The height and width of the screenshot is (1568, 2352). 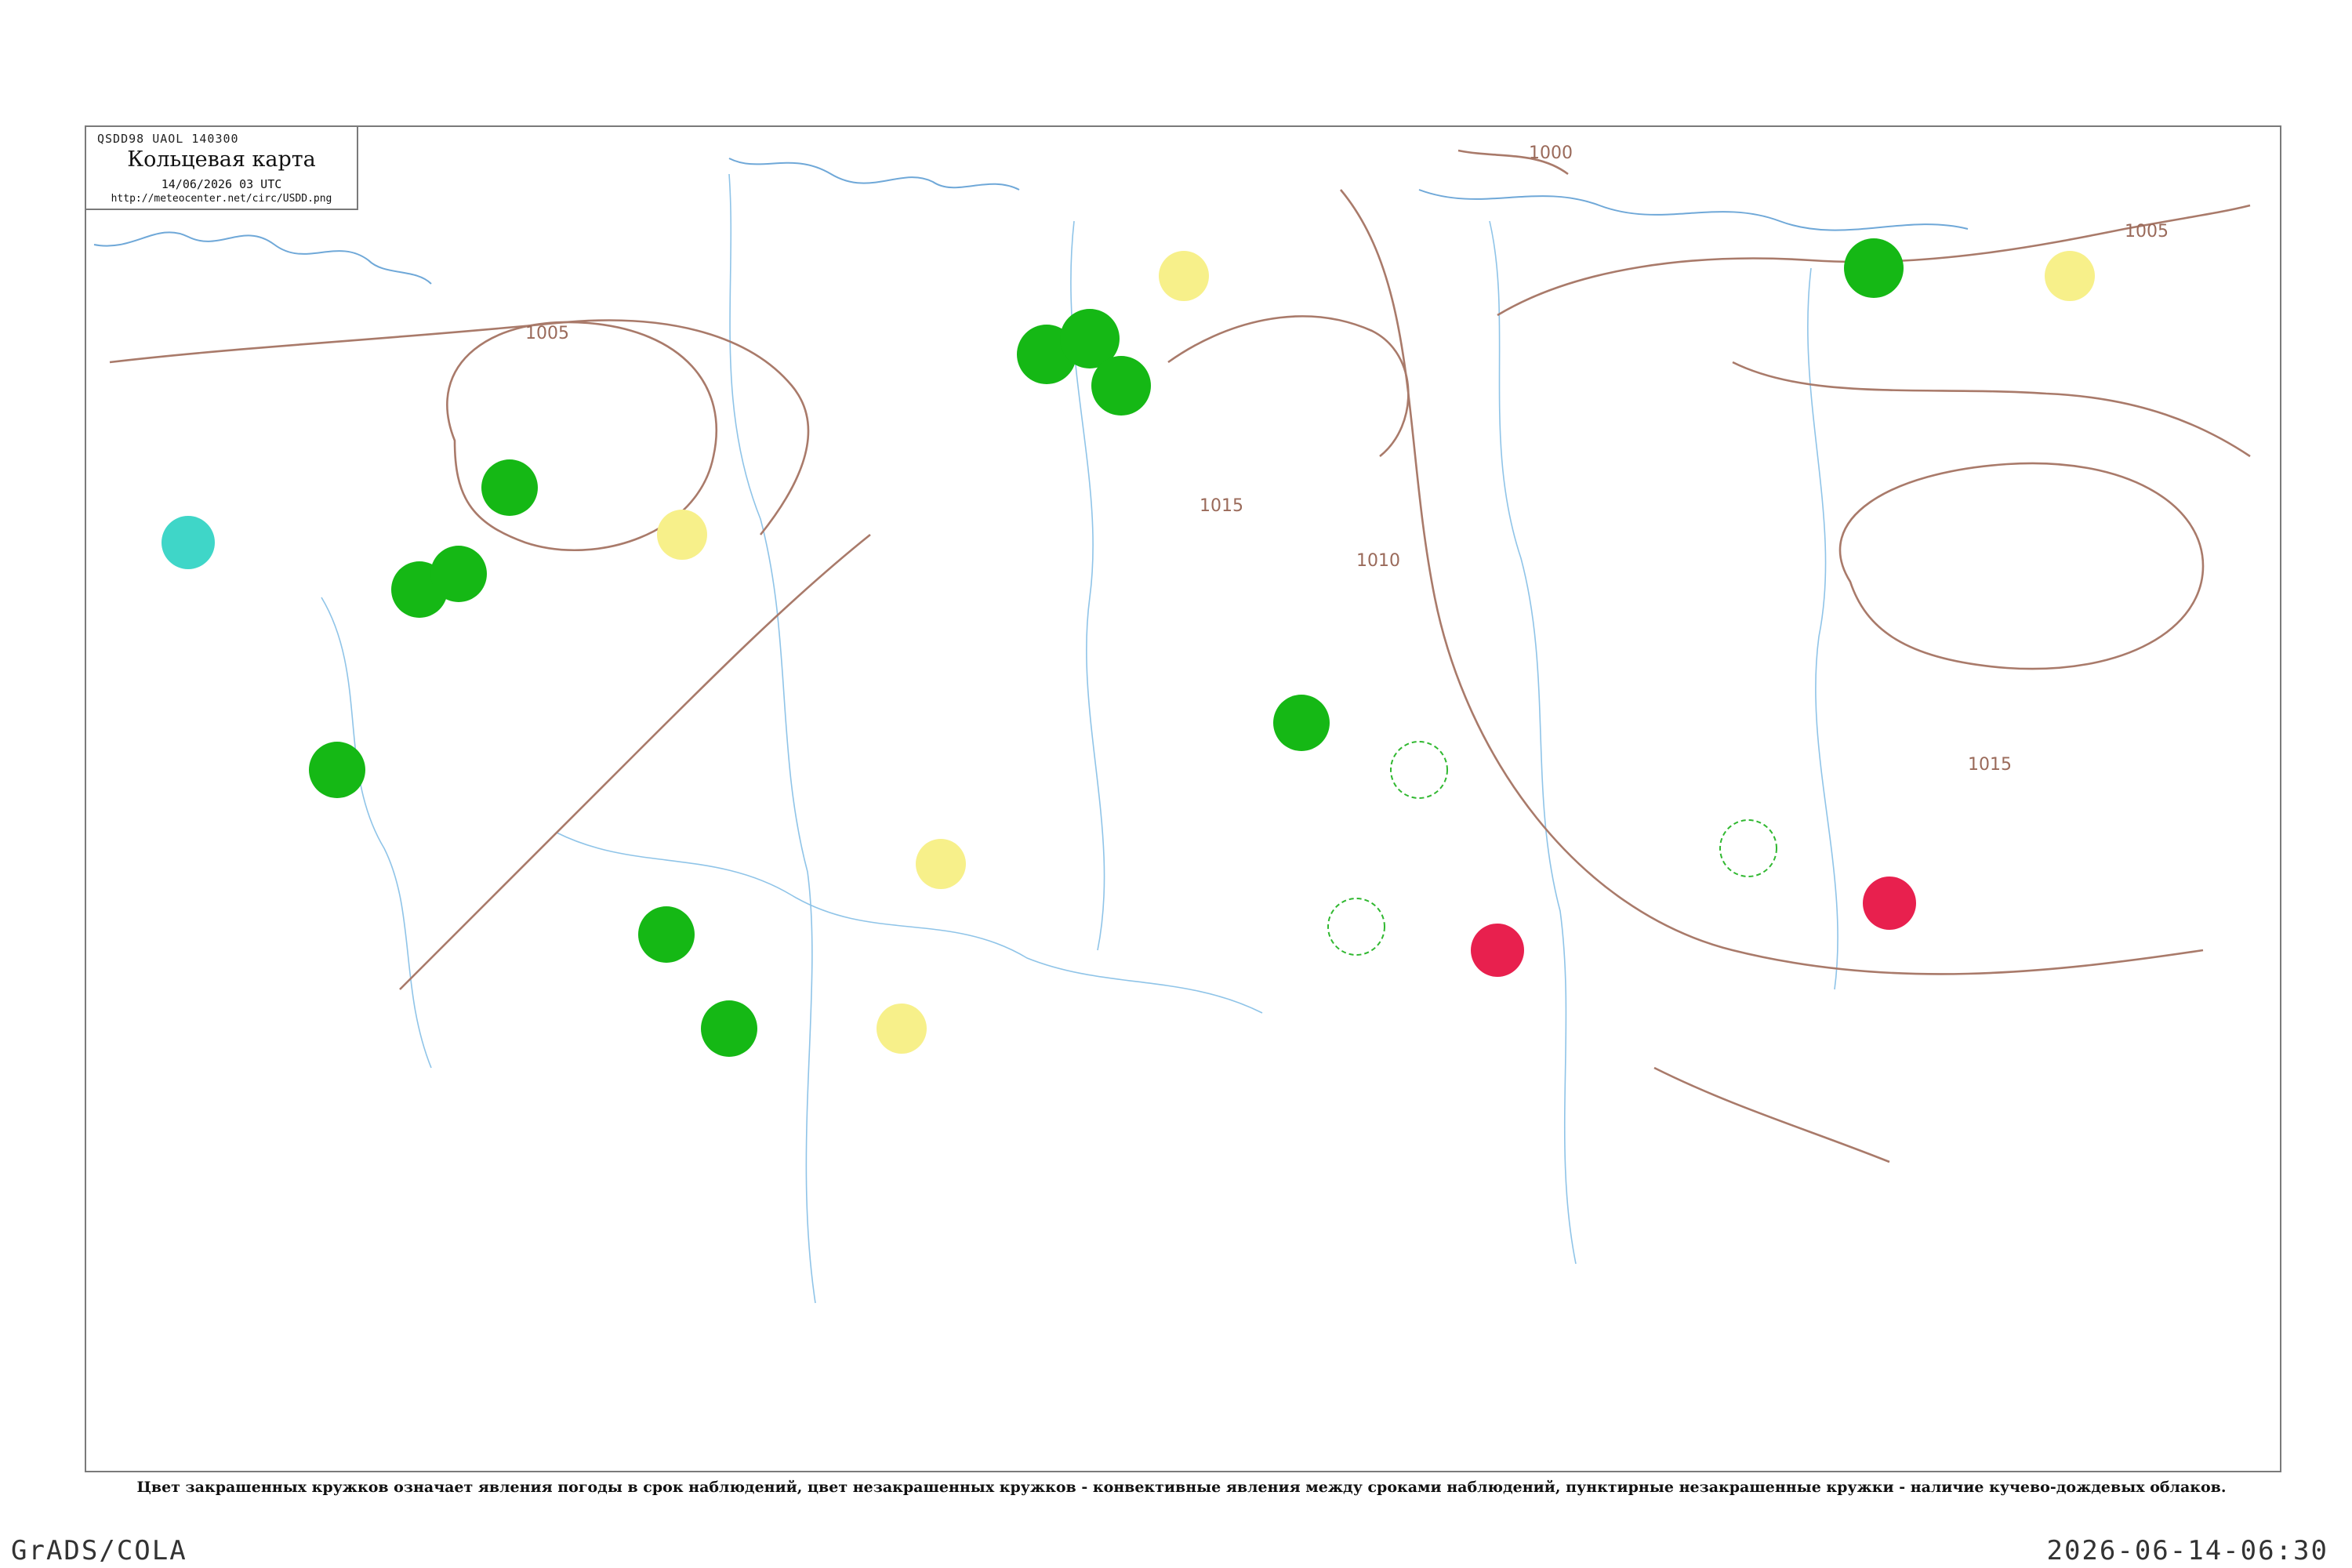 What do you see at coordinates (1693, 210) in the screenshot?
I see `coastline-east` at bounding box center [1693, 210].